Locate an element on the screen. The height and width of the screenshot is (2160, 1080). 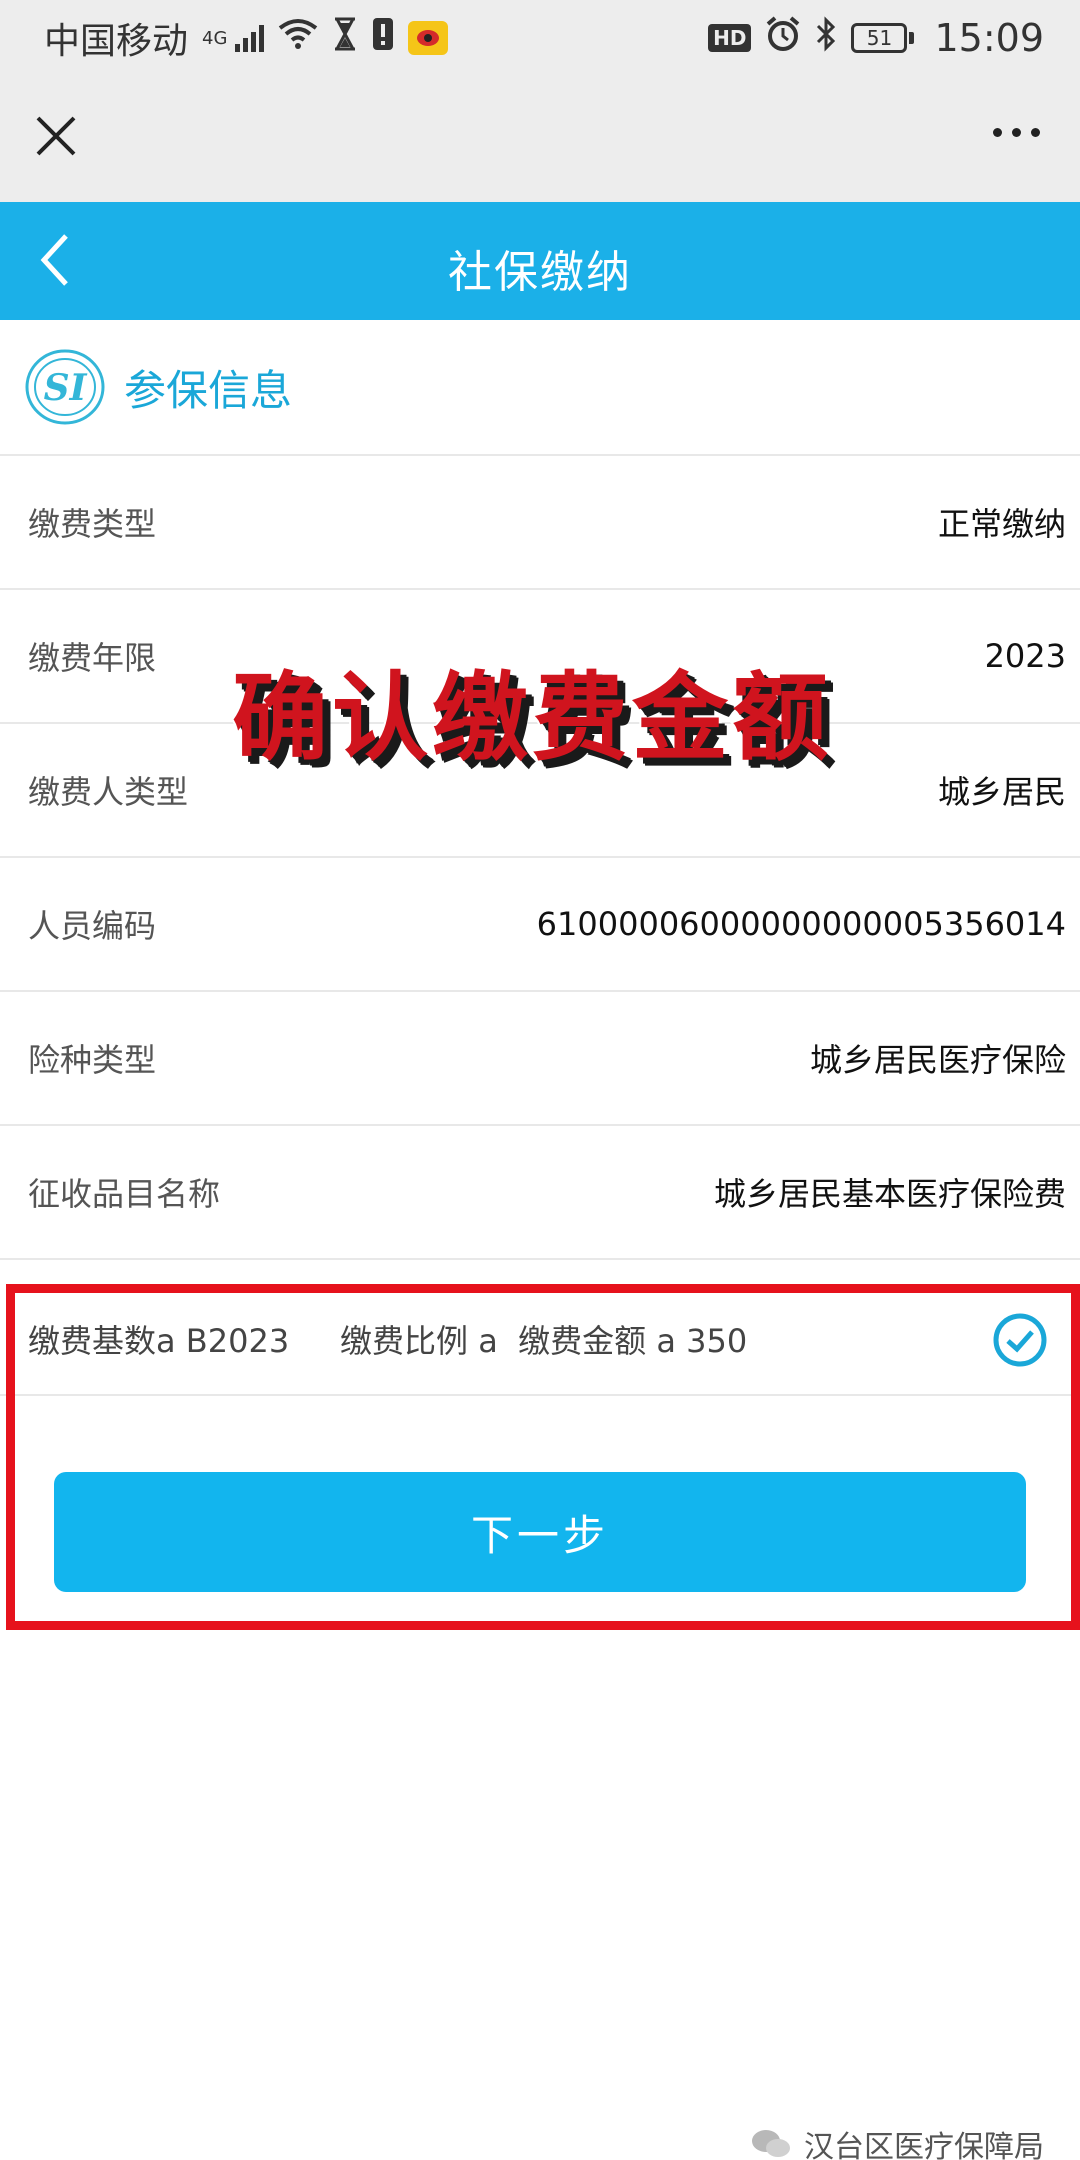
clock: 15:09 is located at coordinates (989, 38).